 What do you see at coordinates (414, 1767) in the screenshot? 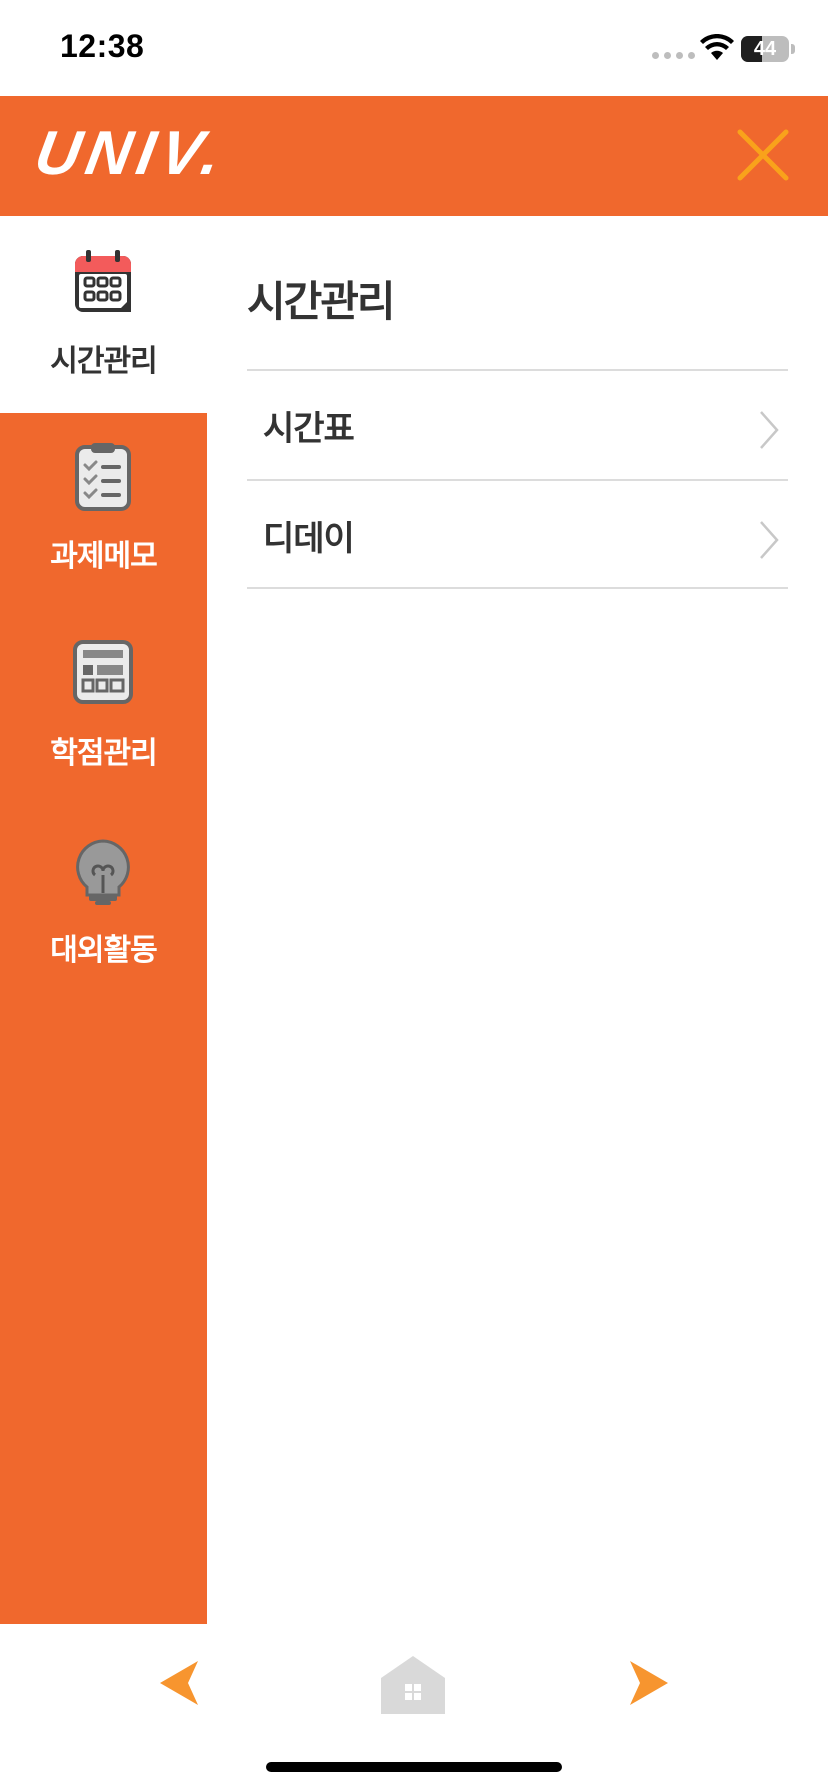
I see `home-indicator` at bounding box center [414, 1767].